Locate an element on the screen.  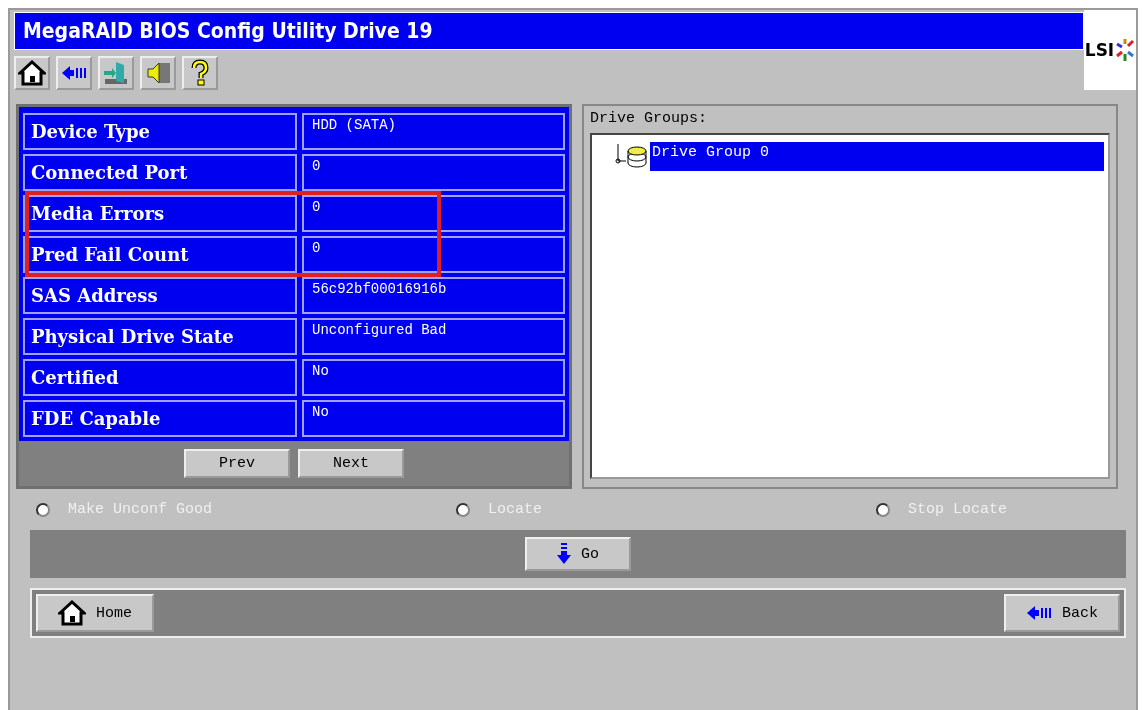
property-label: Media Errors is located at coordinates (160, 213).